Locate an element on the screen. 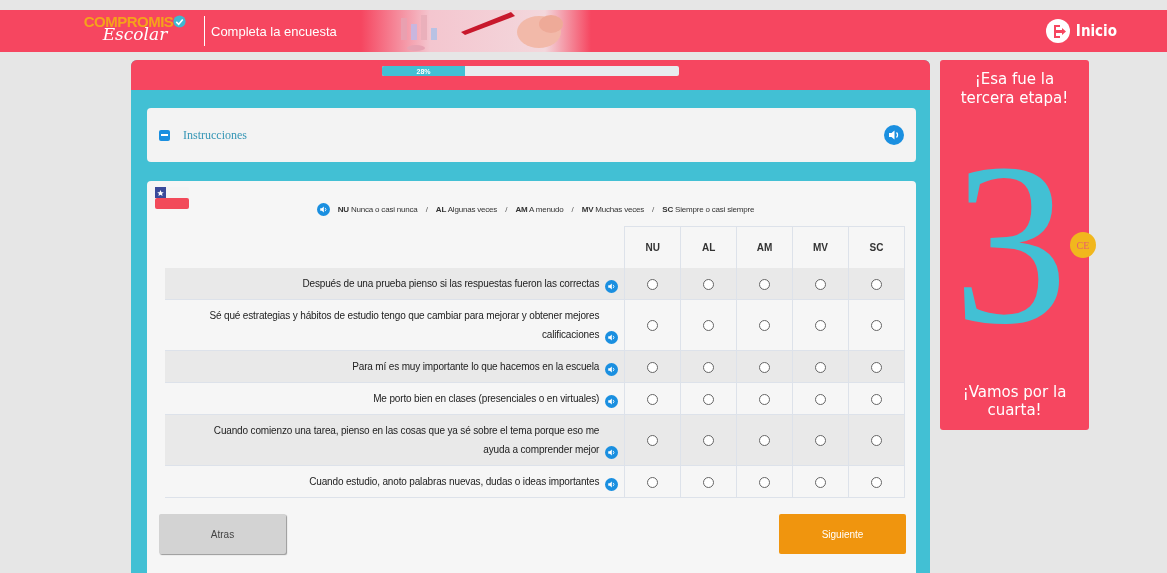 The height and width of the screenshot is (573, 1167). medal-badge: CE is located at coordinates (1083, 245).